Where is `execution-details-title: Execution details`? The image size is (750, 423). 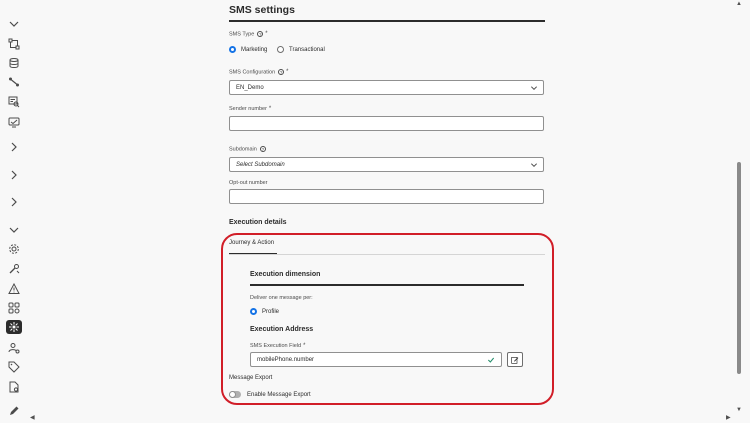
execution-details-title: Execution details is located at coordinates (258, 222).